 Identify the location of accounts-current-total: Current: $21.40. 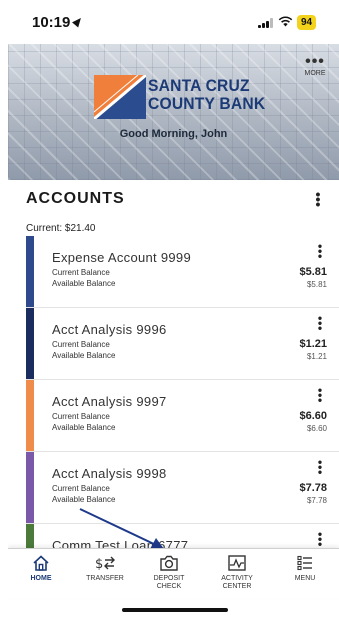
(61, 228).